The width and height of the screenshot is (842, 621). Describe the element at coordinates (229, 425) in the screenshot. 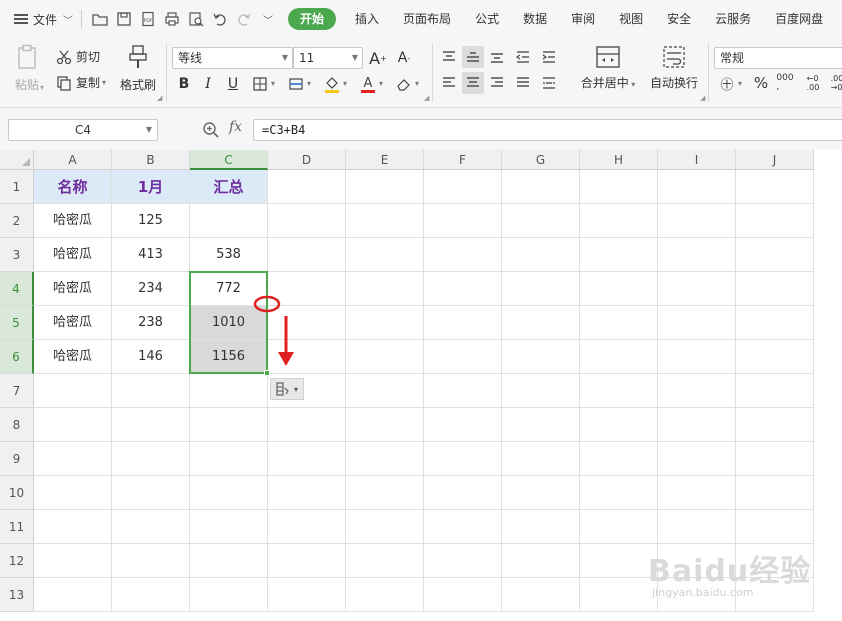

I see `cell-c8` at that location.